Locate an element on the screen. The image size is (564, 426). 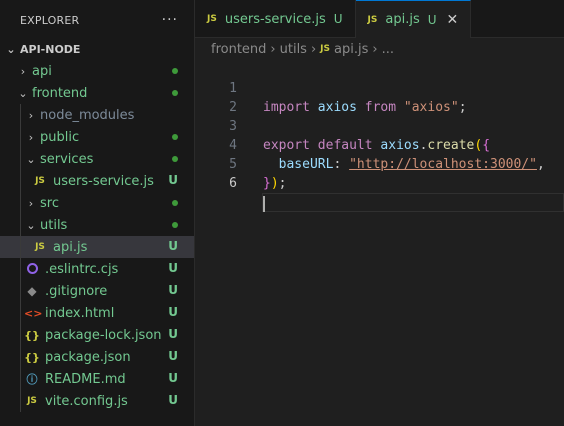
line-number: 6 is located at coordinates (233, 183).